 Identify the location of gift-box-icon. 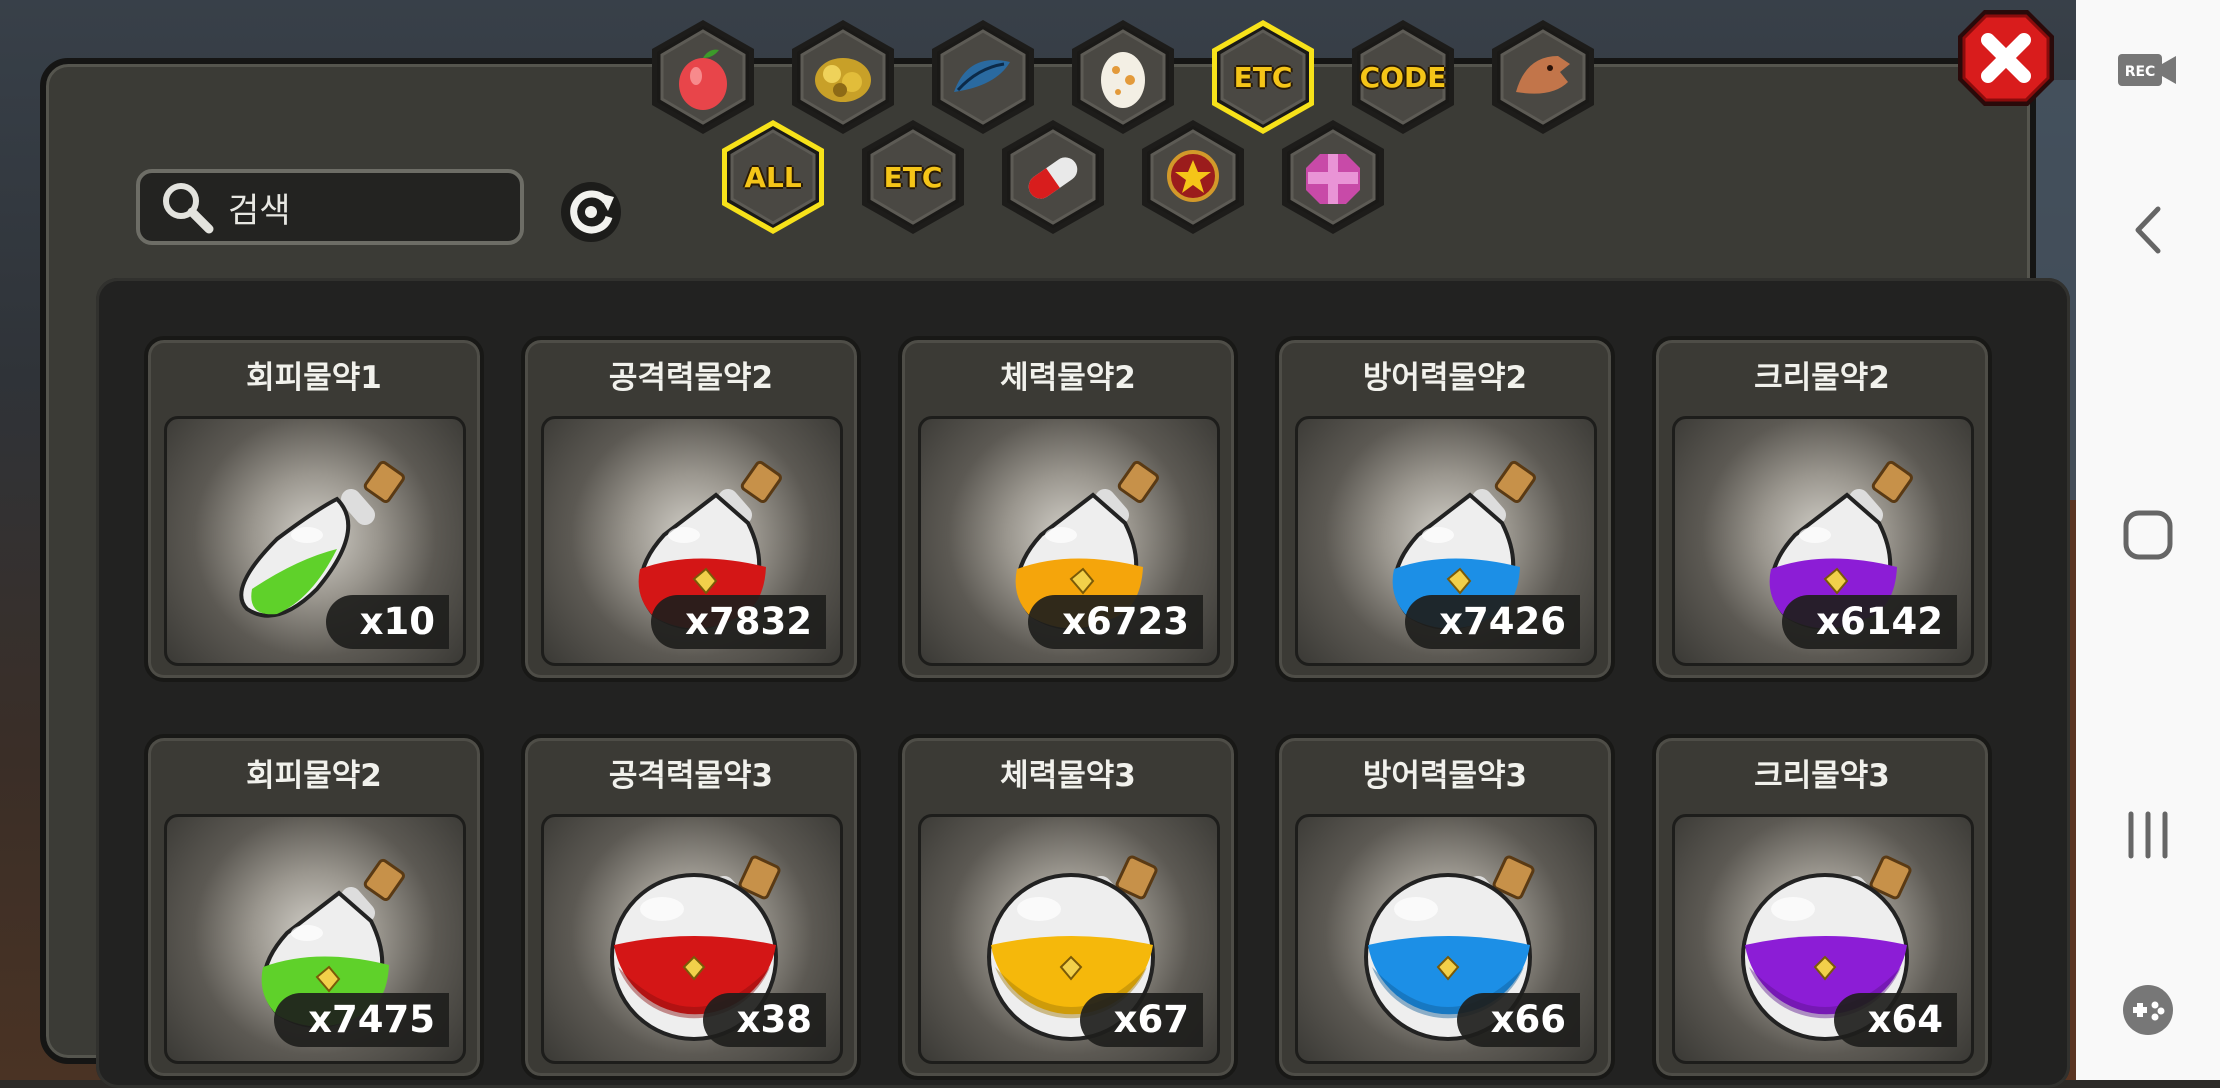
(1333, 179).